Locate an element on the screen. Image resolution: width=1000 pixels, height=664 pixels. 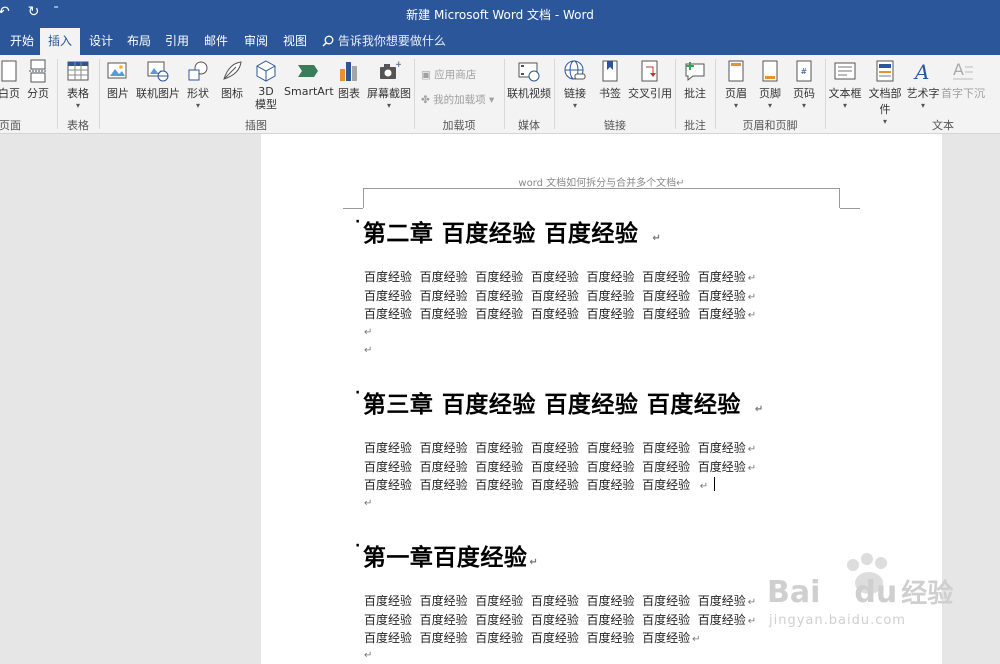
tab-home: 开始 is located at coordinates (22, 41).